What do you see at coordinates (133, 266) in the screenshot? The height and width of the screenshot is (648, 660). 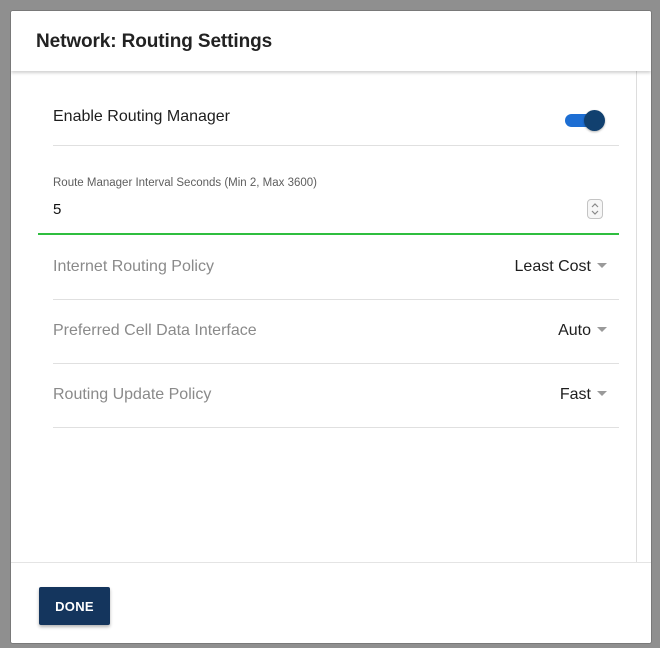 I see `internet-routing-policy-label: Internet Routing Policy` at bounding box center [133, 266].